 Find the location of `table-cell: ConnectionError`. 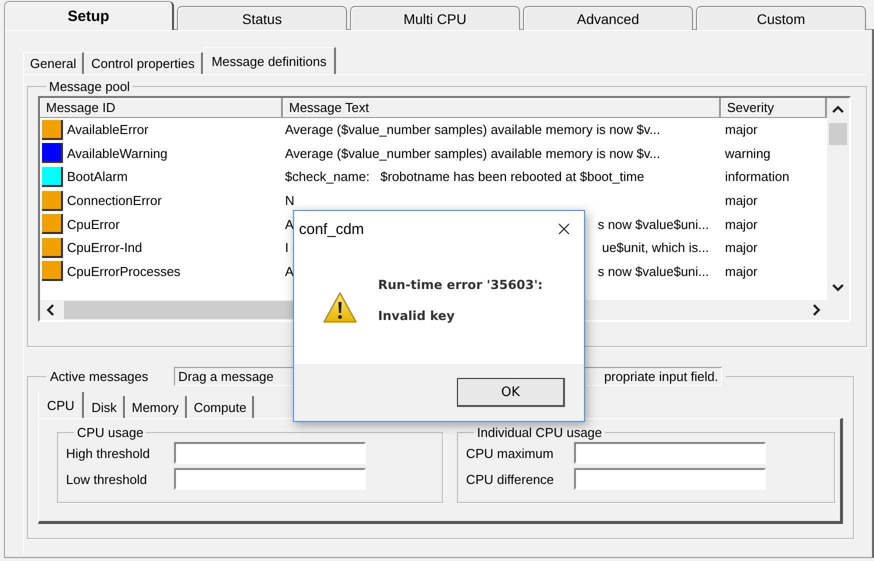

table-cell: ConnectionError is located at coordinates (114, 200).